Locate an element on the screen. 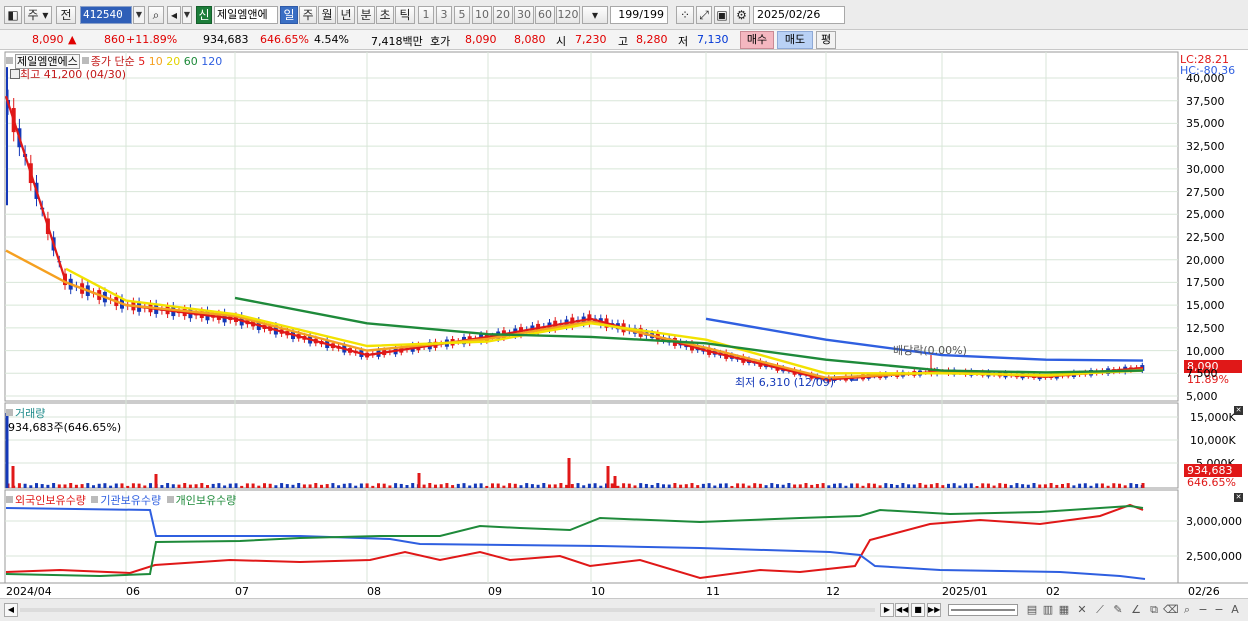  gear-icon: ⚙ is located at coordinates (741, 15).